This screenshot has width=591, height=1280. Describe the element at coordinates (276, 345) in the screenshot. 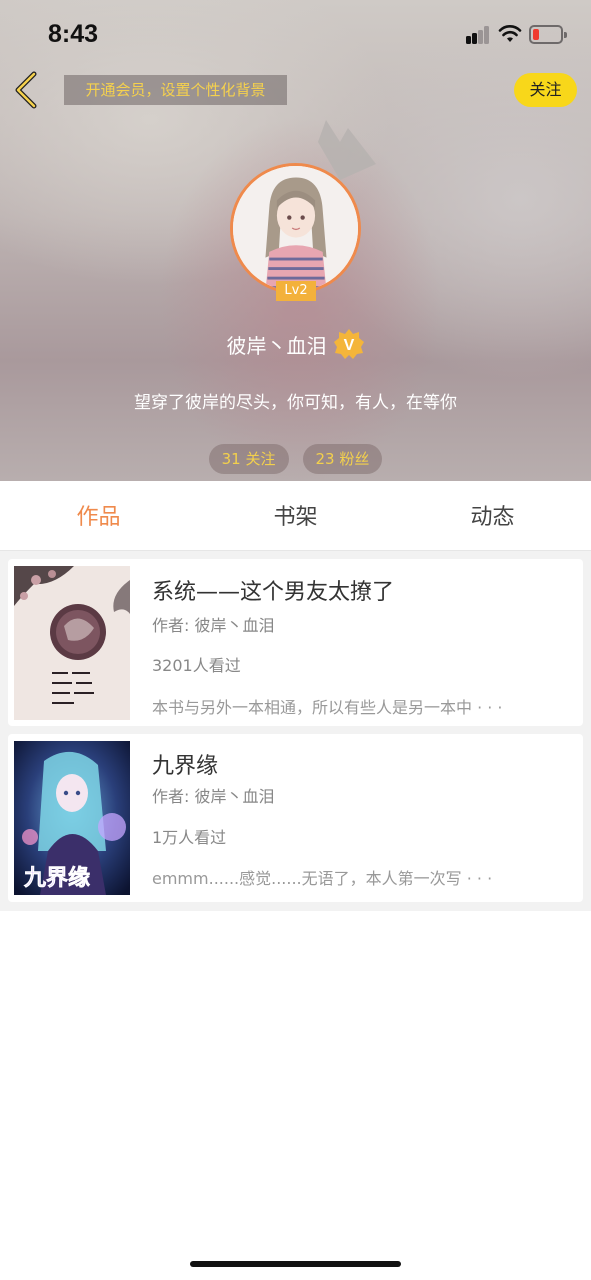

I see `username: 彼岸丶血泪` at that location.